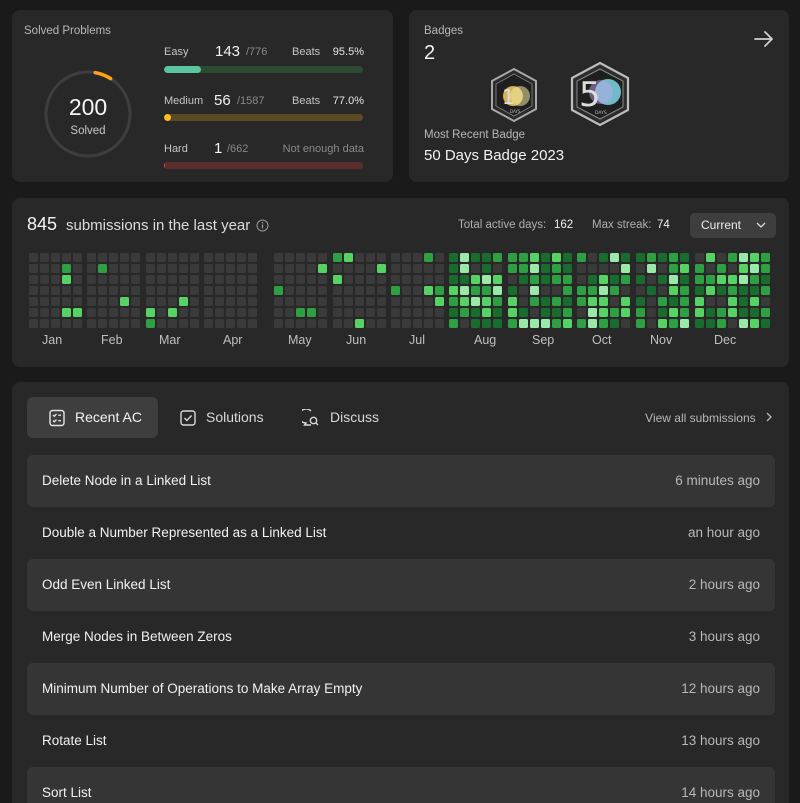  Describe the element at coordinates (401, 637) in the screenshot. I see `list-item: Merge Nodes in Between Zeros 3 hours ago` at that location.